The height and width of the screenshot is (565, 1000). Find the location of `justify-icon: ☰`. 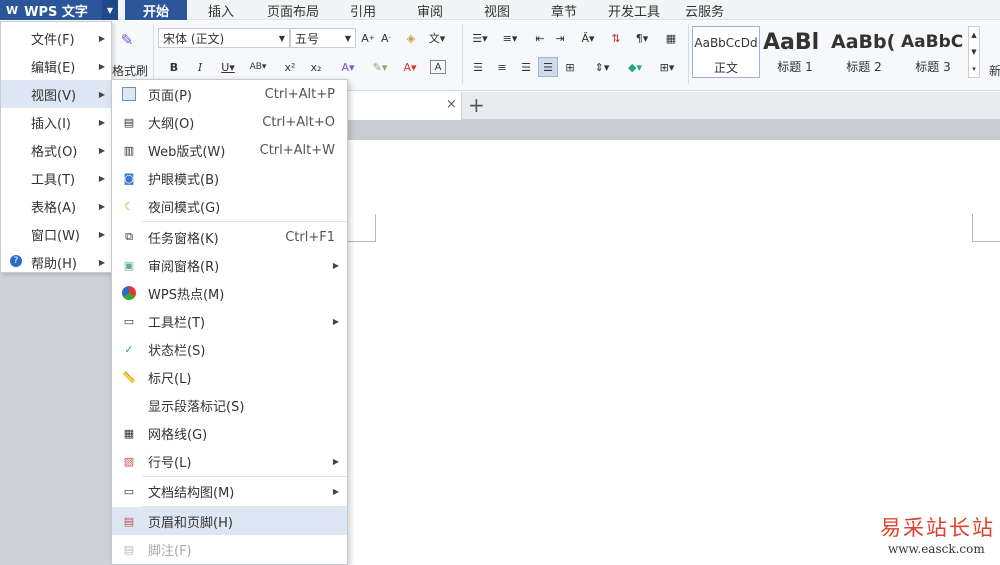

justify-icon: ☰ is located at coordinates (548, 67).